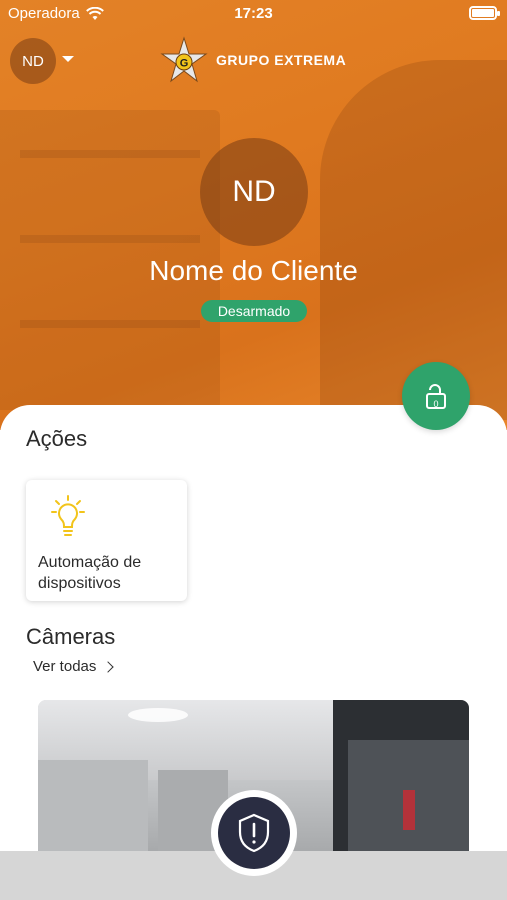 Image resolution: width=507 pixels, height=900 pixels. What do you see at coordinates (71, 636) in the screenshot?
I see `cameras-title: Câmeras` at bounding box center [71, 636].